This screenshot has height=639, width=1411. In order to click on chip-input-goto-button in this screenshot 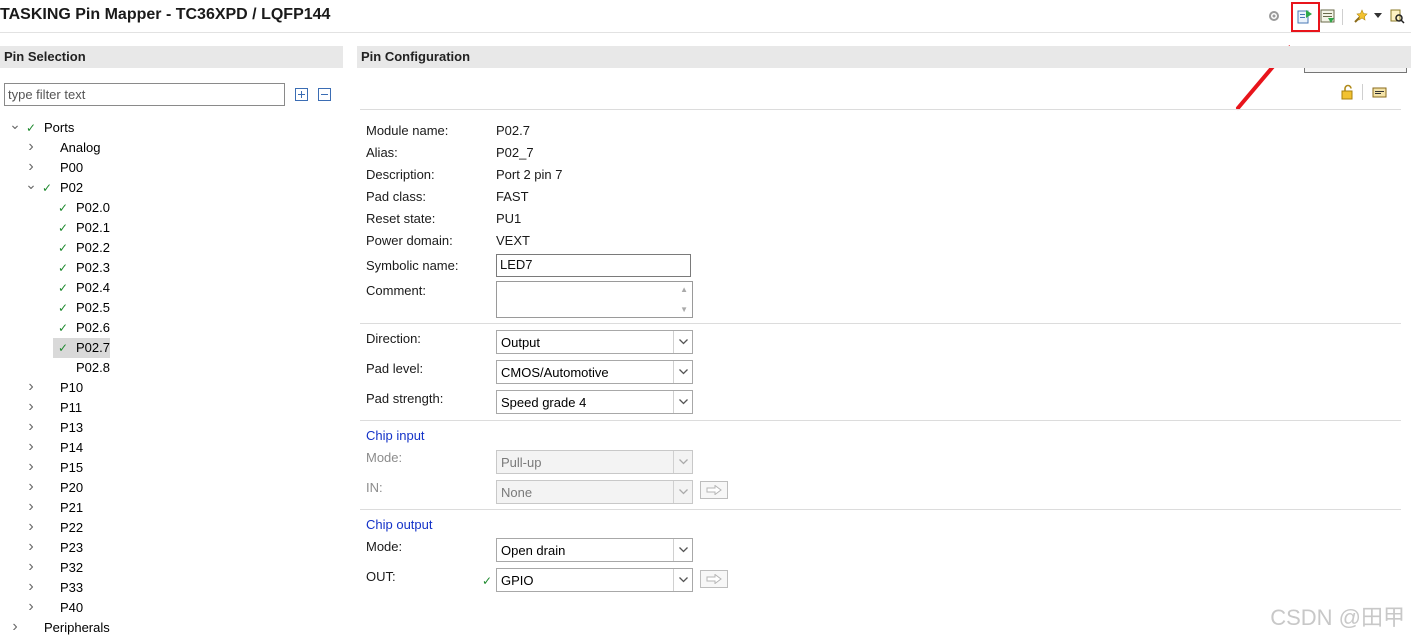, I will do `click(714, 490)`.